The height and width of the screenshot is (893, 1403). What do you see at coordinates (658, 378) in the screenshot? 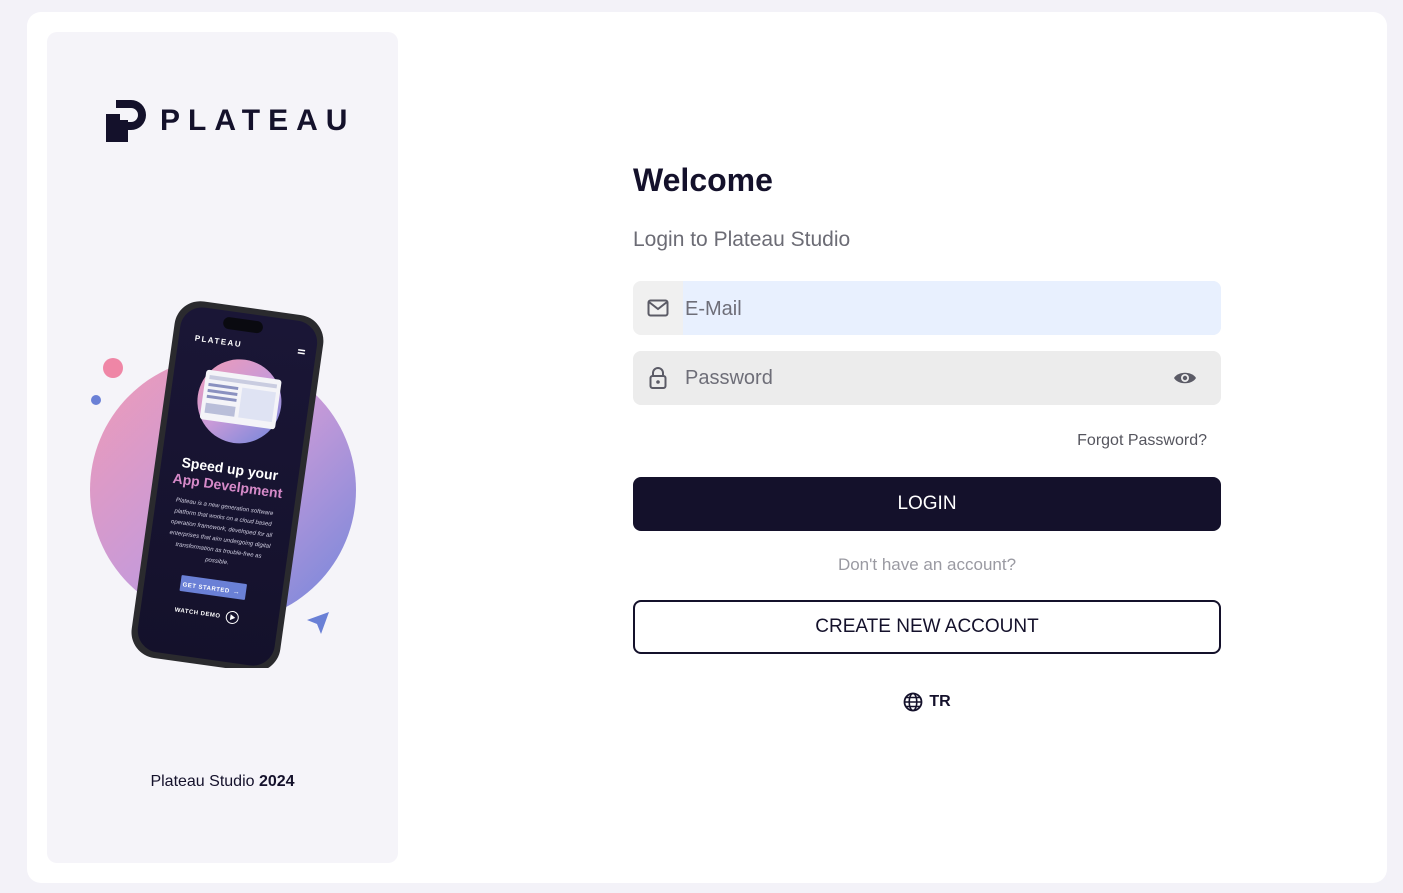
I see `lock-icon` at bounding box center [658, 378].